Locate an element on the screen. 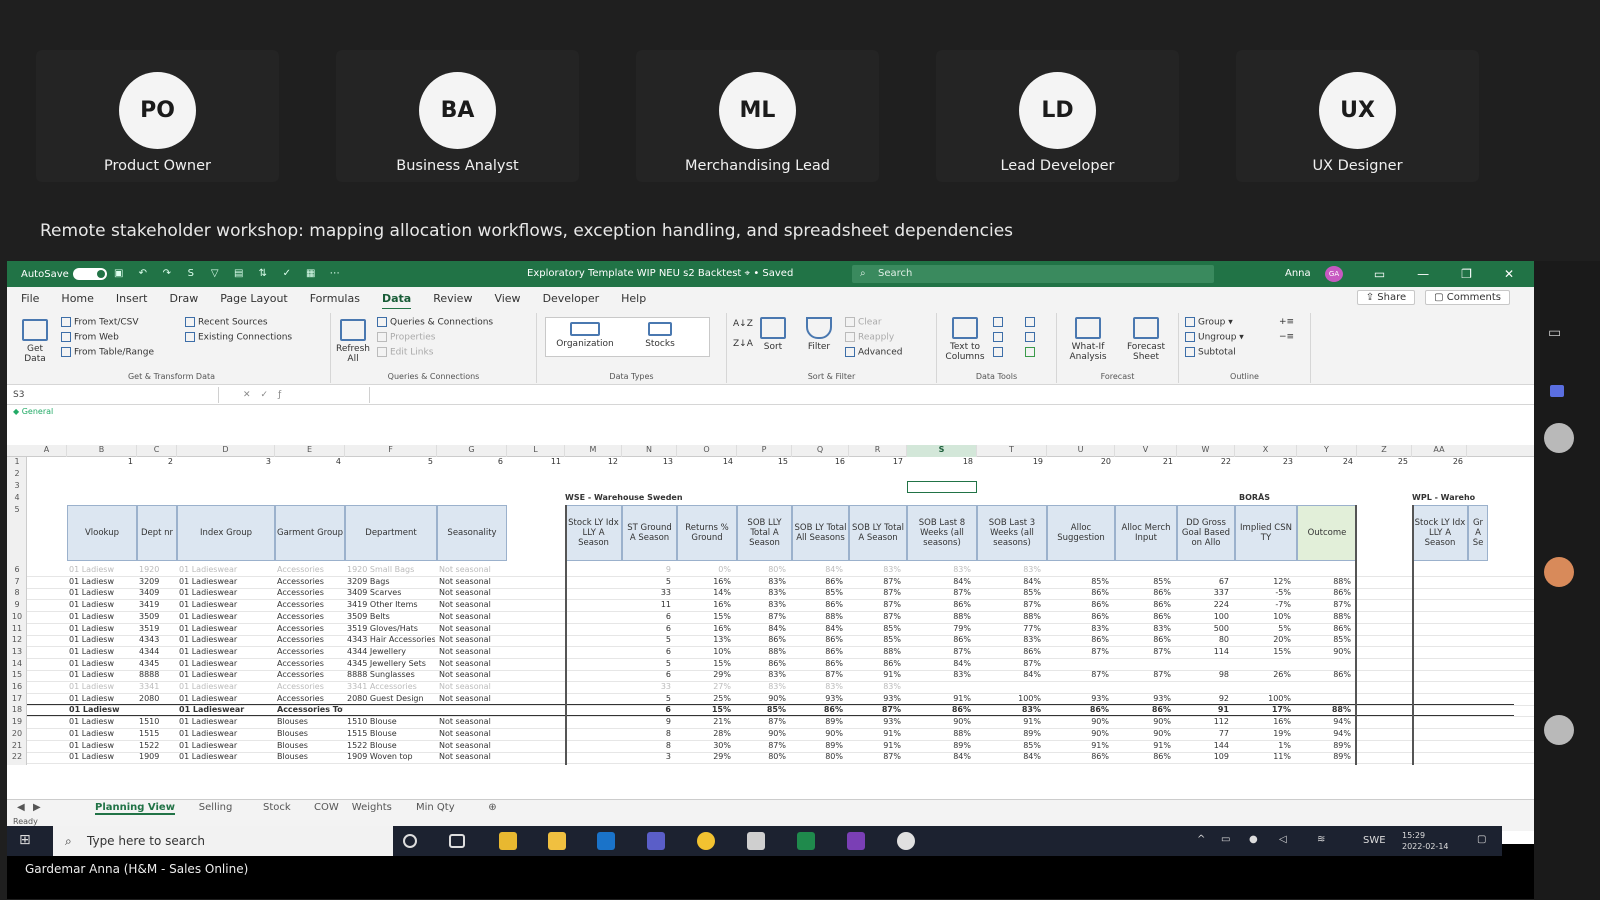  column-title: Dept nr is located at coordinates (157, 533).